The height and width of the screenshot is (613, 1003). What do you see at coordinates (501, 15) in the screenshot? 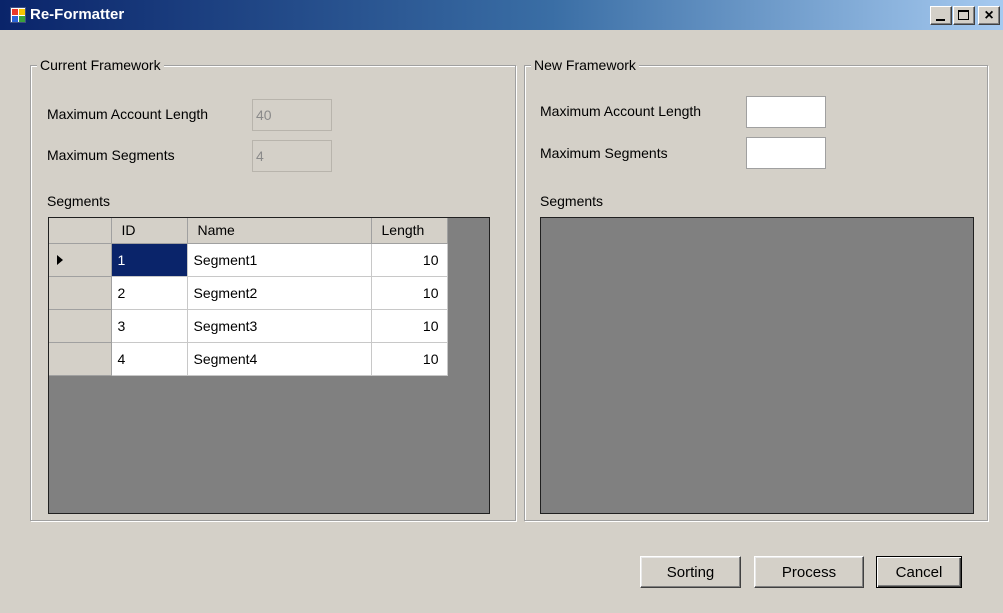
I see `title-bar: Re-Formatter ×` at bounding box center [501, 15].